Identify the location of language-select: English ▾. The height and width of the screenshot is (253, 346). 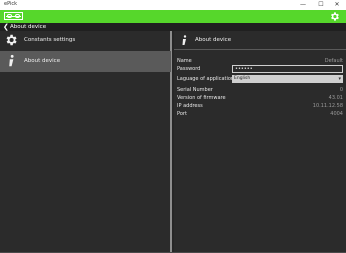
(287, 79).